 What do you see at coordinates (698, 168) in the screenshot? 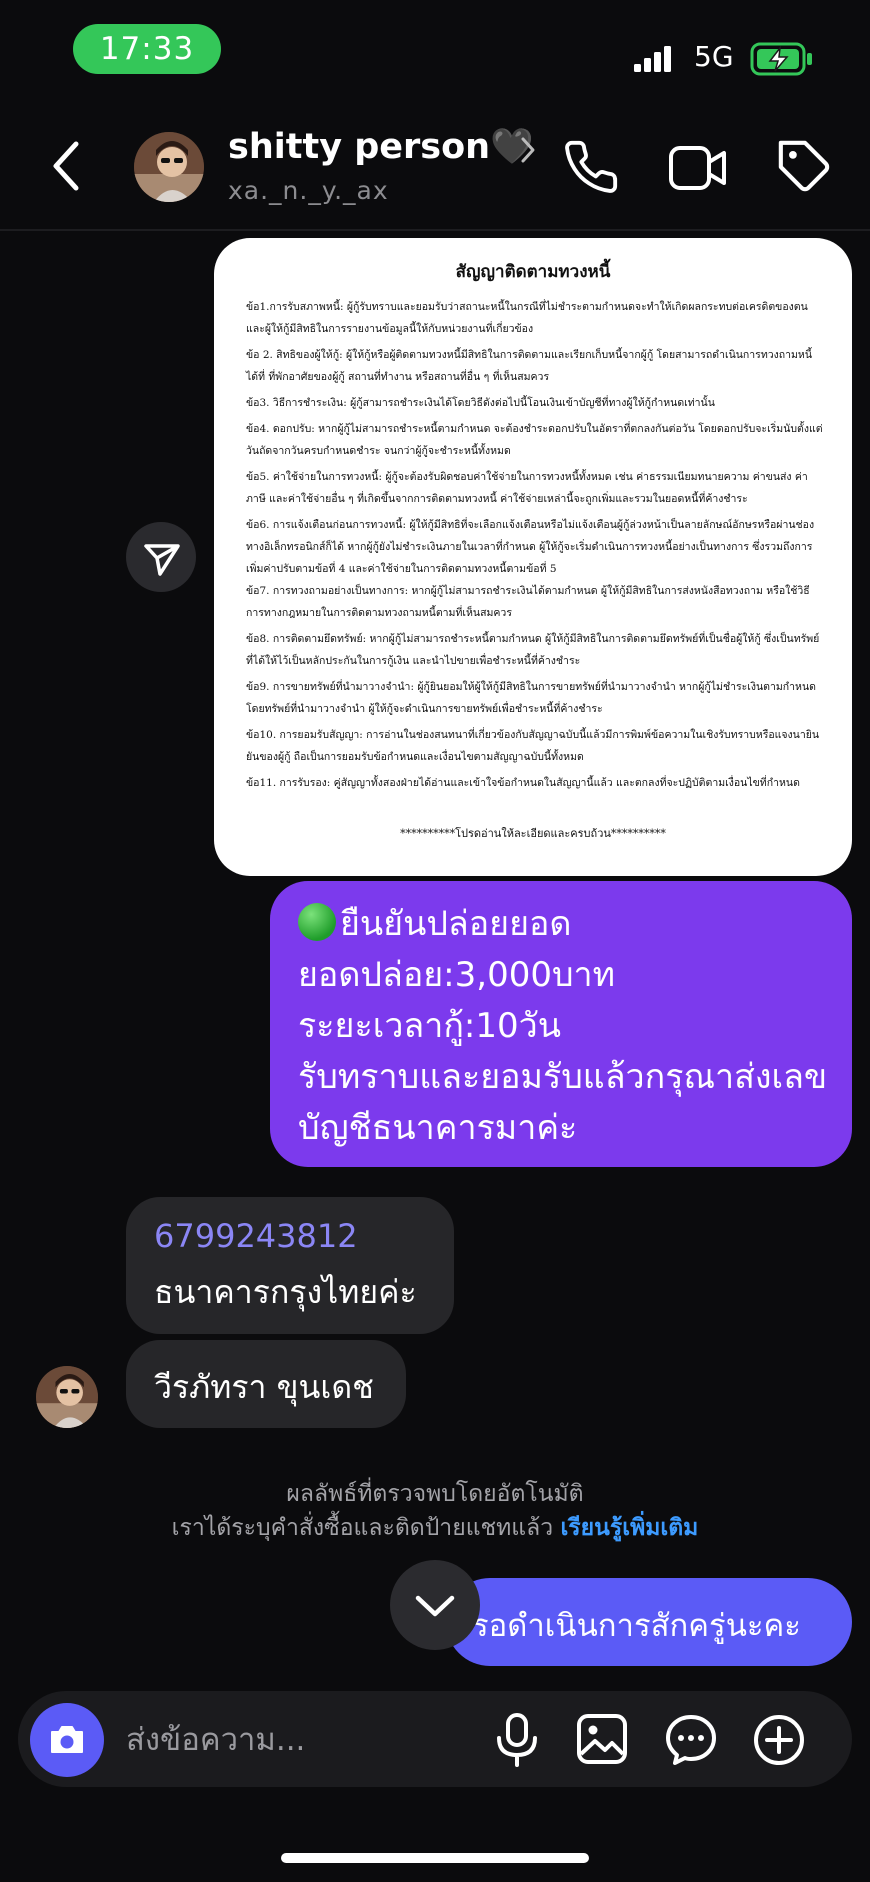
I see `video-icon` at bounding box center [698, 168].